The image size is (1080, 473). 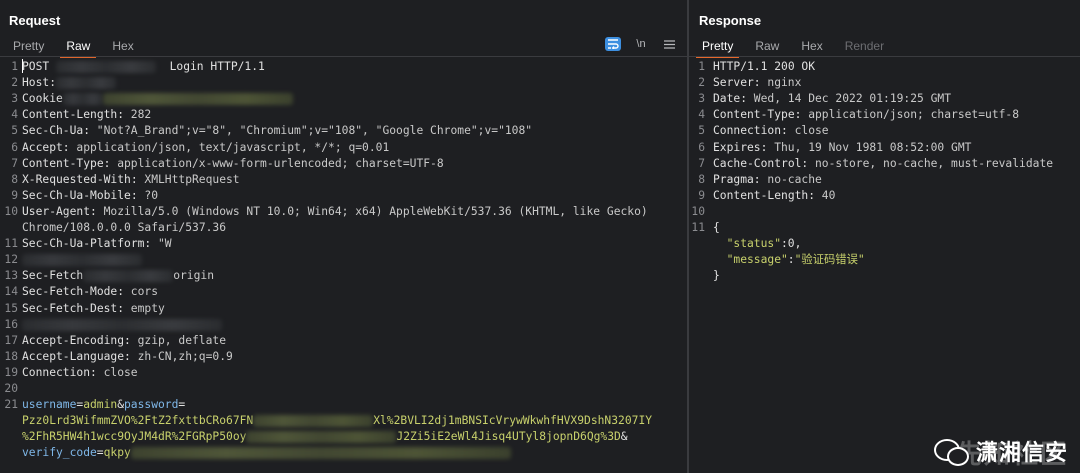 What do you see at coordinates (11, 340) in the screenshot?
I see `line-number: 17` at bounding box center [11, 340].